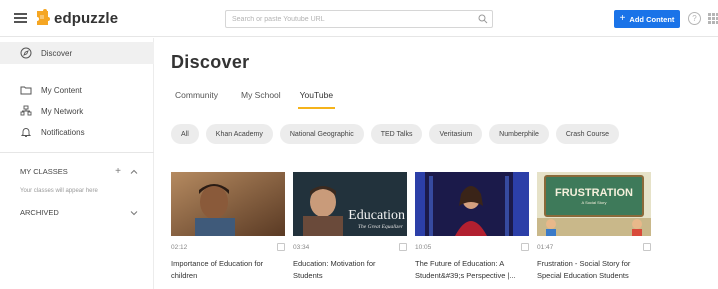  I want to click on my-classes-header: MY CLASSES +, so click(79, 171).